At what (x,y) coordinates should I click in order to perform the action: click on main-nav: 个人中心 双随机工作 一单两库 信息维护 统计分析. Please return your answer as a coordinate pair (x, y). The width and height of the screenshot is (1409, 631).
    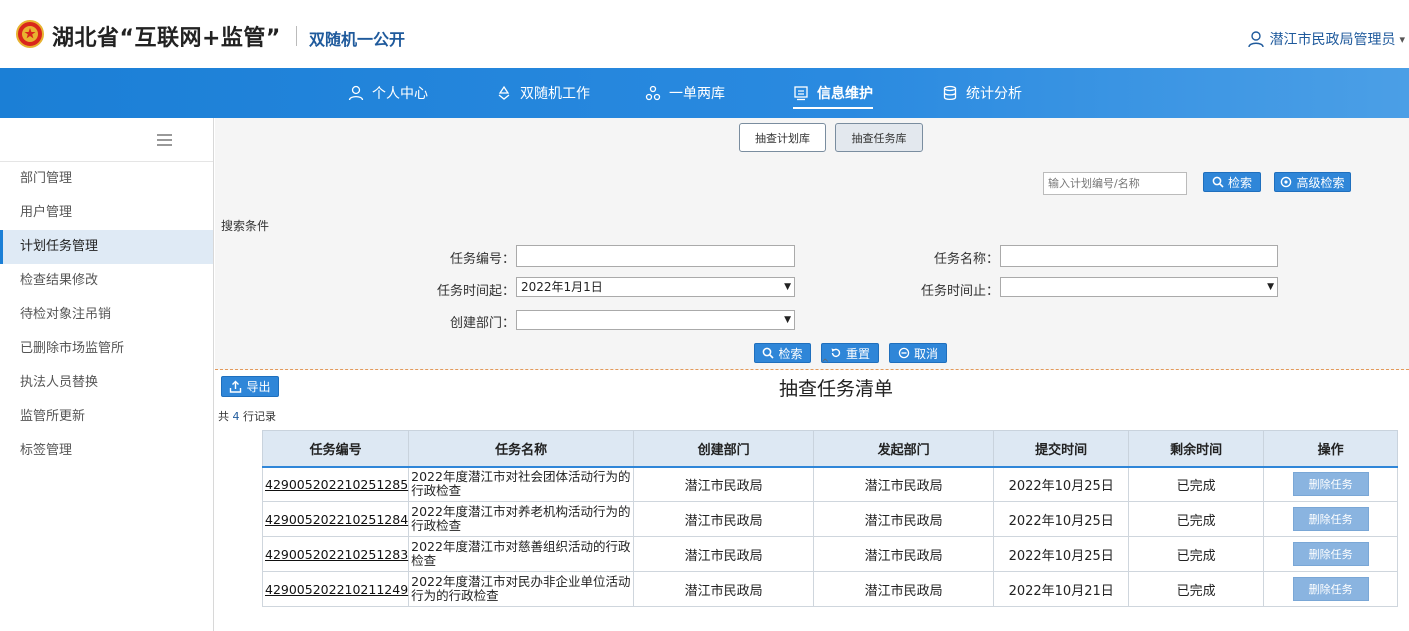
    Looking at the image, I should click on (704, 93).